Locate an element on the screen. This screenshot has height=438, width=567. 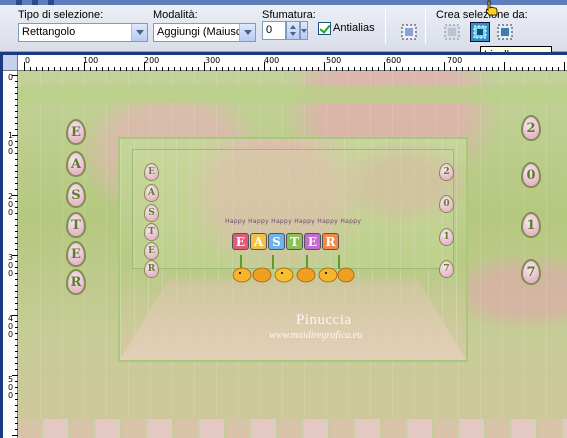
easter-letter-tile: S is located at coordinates (276, 241).